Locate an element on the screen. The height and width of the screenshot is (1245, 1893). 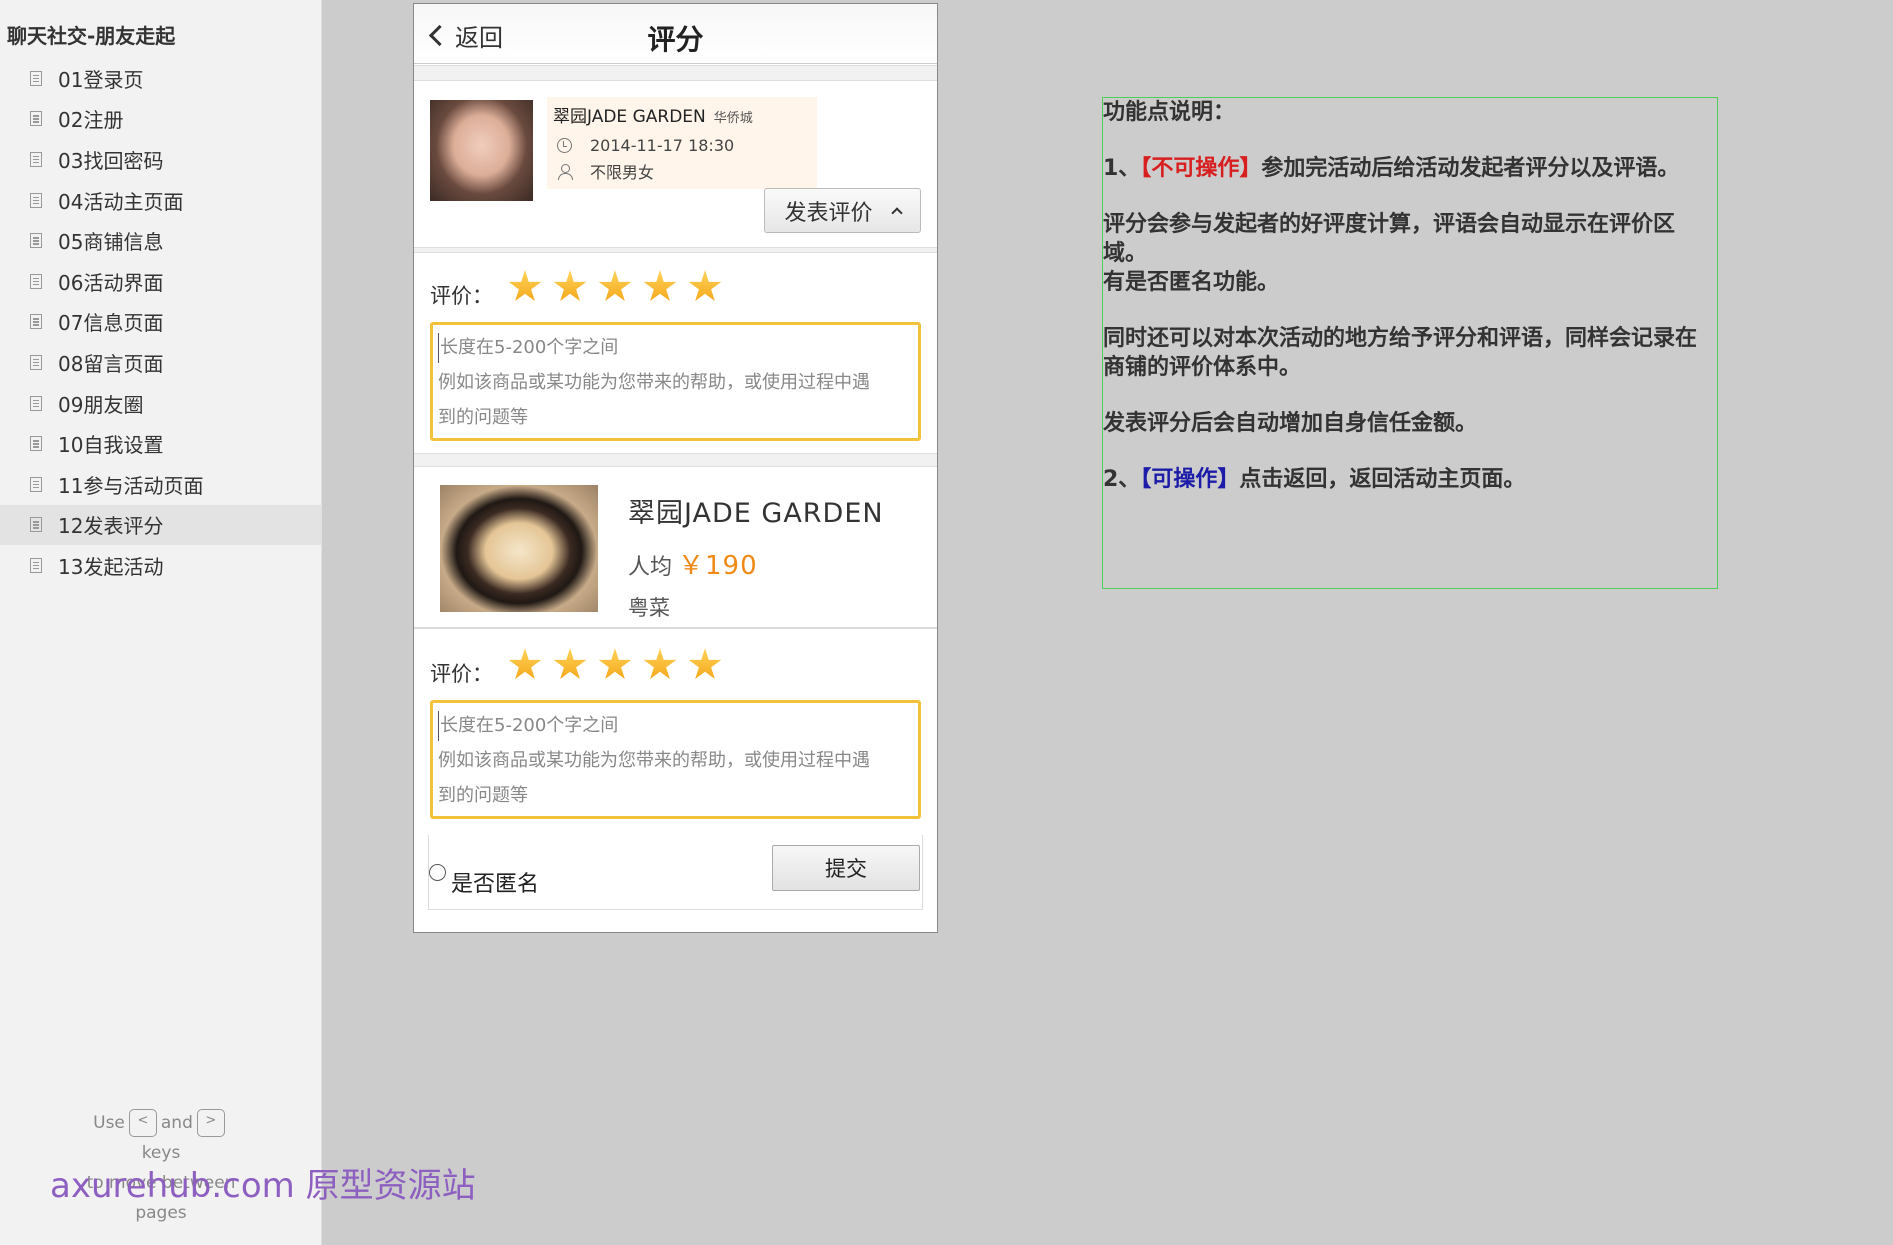
notes-para-2b: 有是否匿名功能。 is located at coordinates (1191, 282).